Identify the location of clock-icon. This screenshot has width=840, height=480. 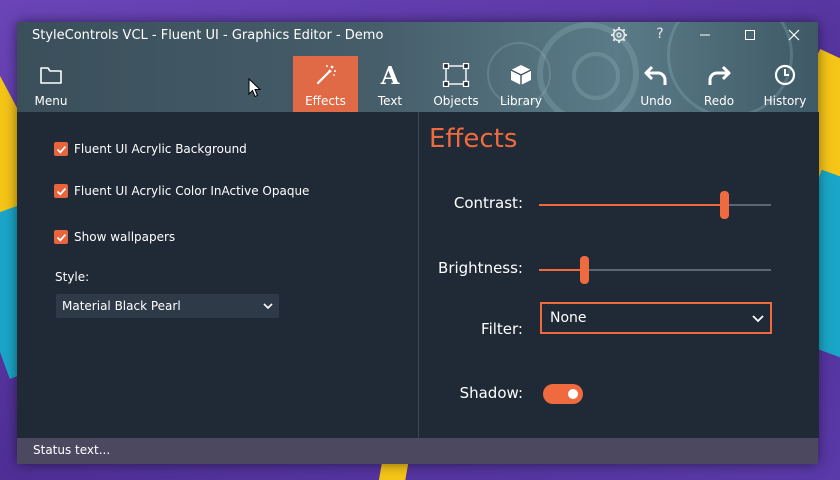
(785, 75).